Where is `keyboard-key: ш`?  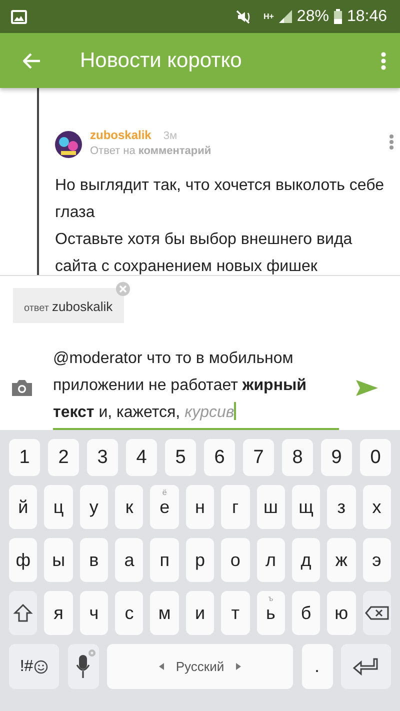
keyboard-key: ш is located at coordinates (270, 507).